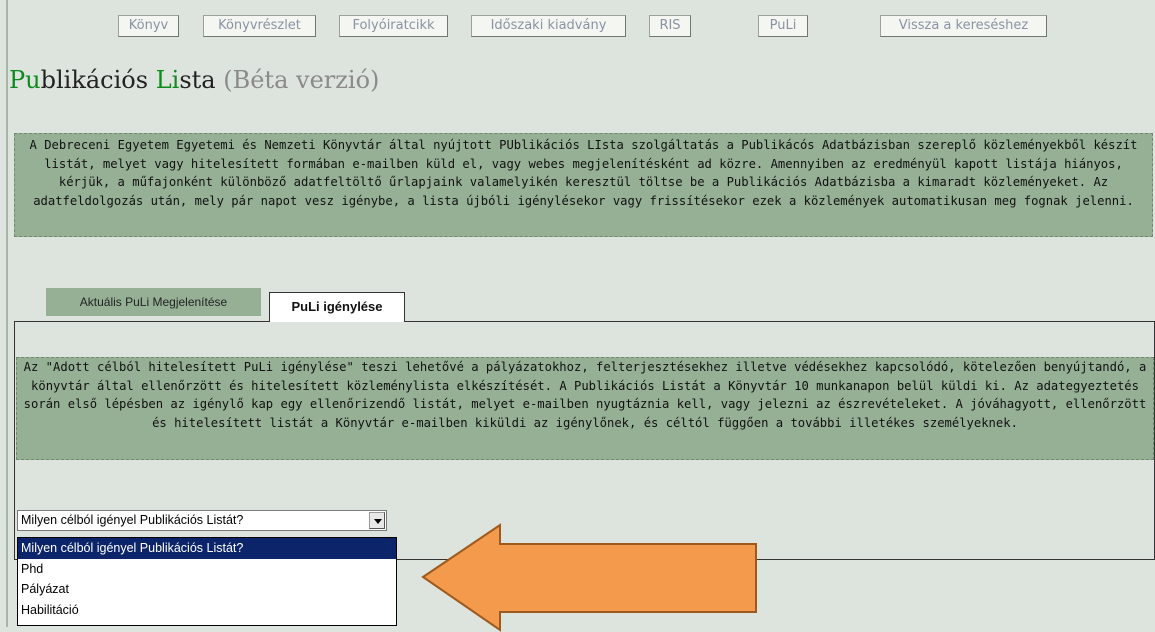  What do you see at coordinates (148, 26) in the screenshot?
I see `nav-button-konyv: Könyv` at bounding box center [148, 26].